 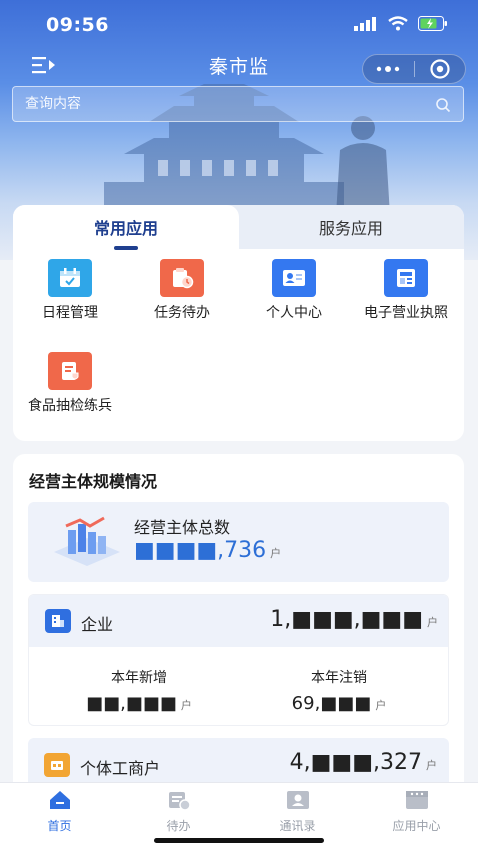 What do you see at coordinates (432, 622) in the screenshot?
I see `enterprise-unit: 户` at bounding box center [432, 622].